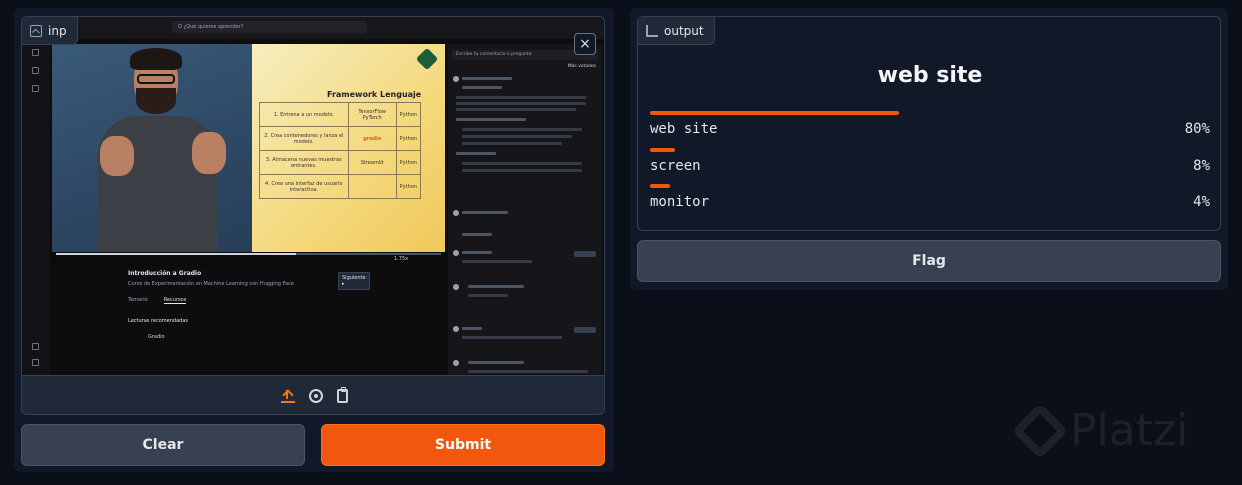 This screenshot has width=1242, height=485. Describe the element at coordinates (1201, 166) in the screenshot. I see `confidence-value: 8%` at that location.